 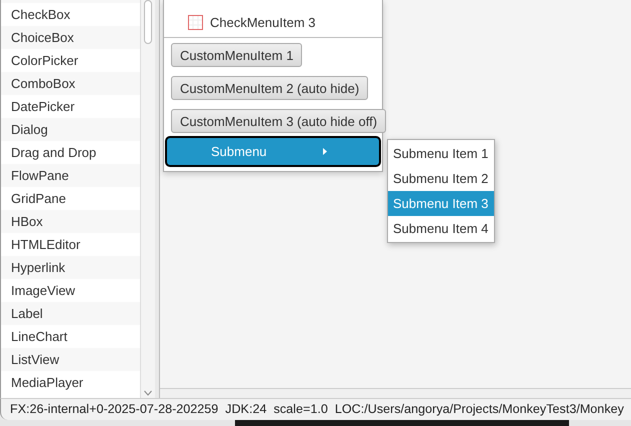 What do you see at coordinates (441, 153) in the screenshot?
I see `submenu-option: Submenu Item 1` at bounding box center [441, 153].